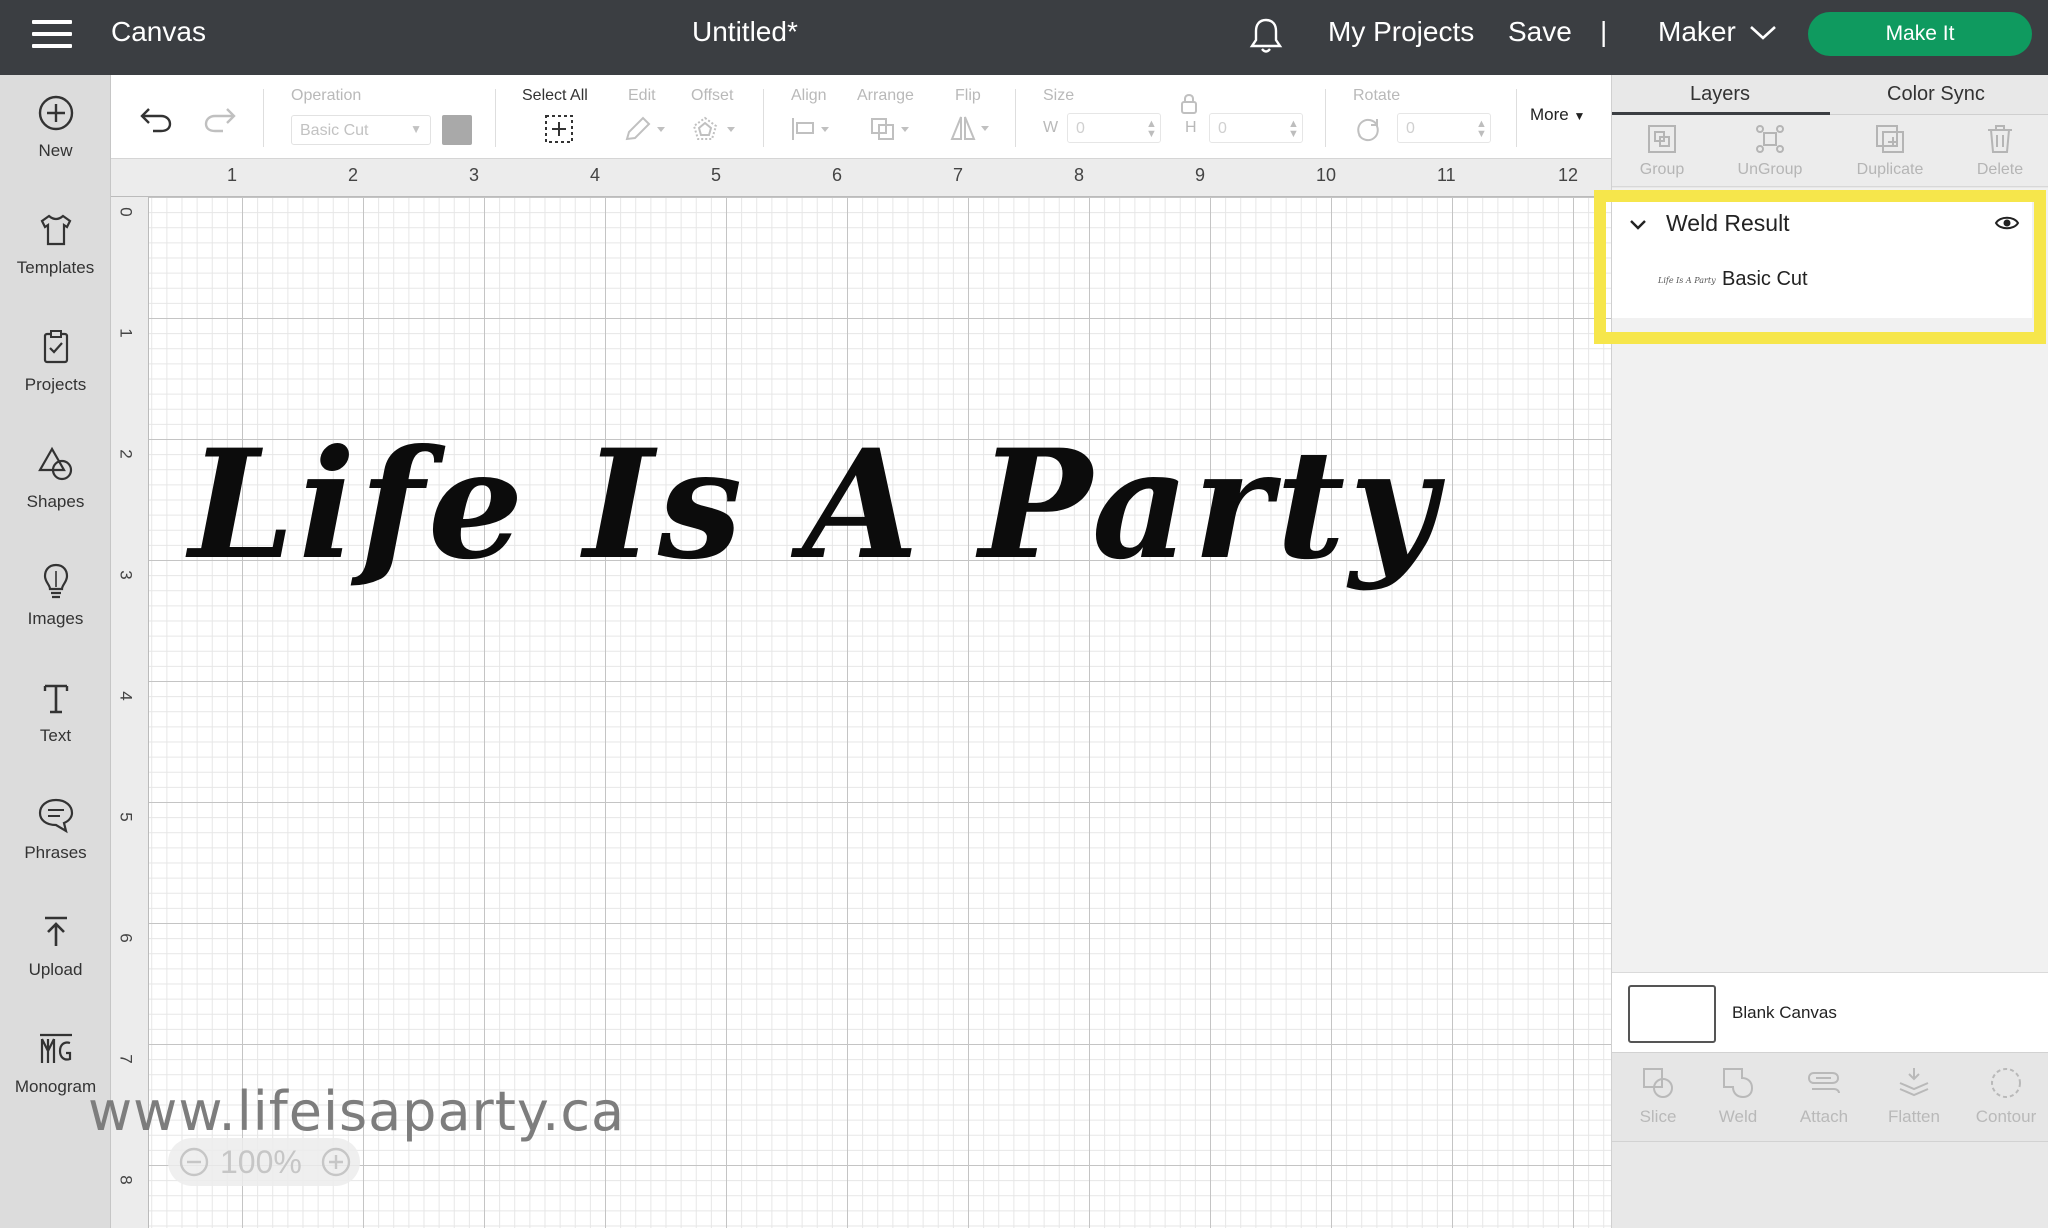  Describe the element at coordinates (1770, 169) in the screenshot. I see `ungroup-label: UnGroup` at that location.